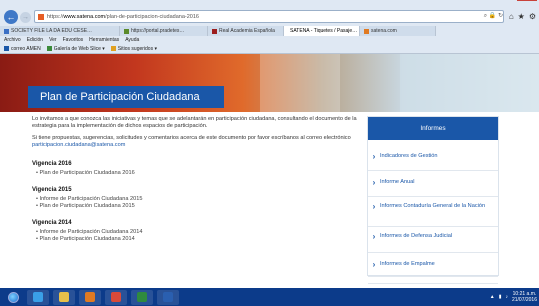  I want to click on media-icon, so click(90, 297).